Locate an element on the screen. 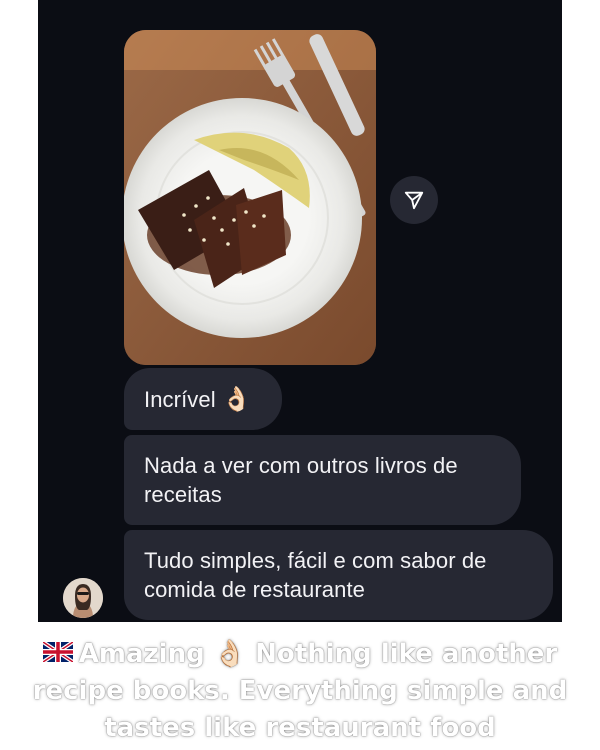  send-share-icon is located at coordinates (414, 200).